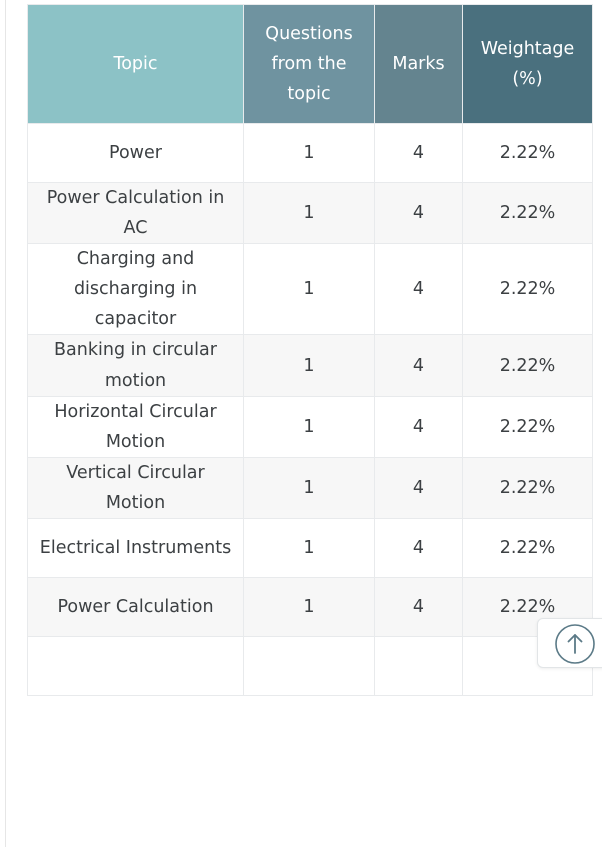 The image size is (602, 847). I want to click on table-row: Vertical Circular Motion 1 4 2.22%, so click(310, 488).